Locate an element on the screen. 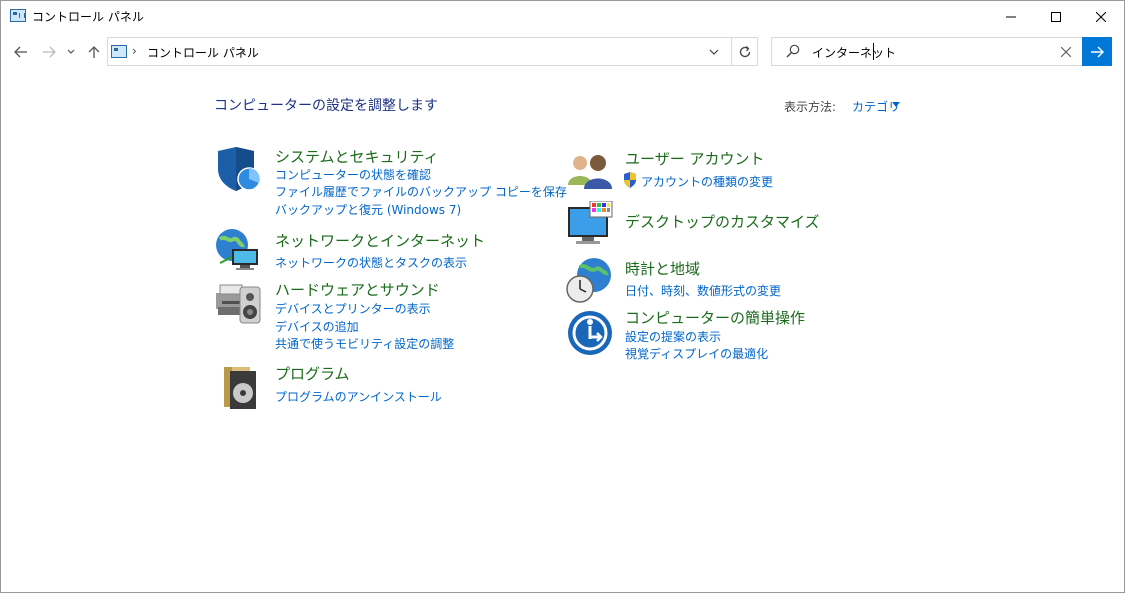 This screenshot has width=1125, height=593. category-title-clock-region: 時計と地域 is located at coordinates (662, 268).